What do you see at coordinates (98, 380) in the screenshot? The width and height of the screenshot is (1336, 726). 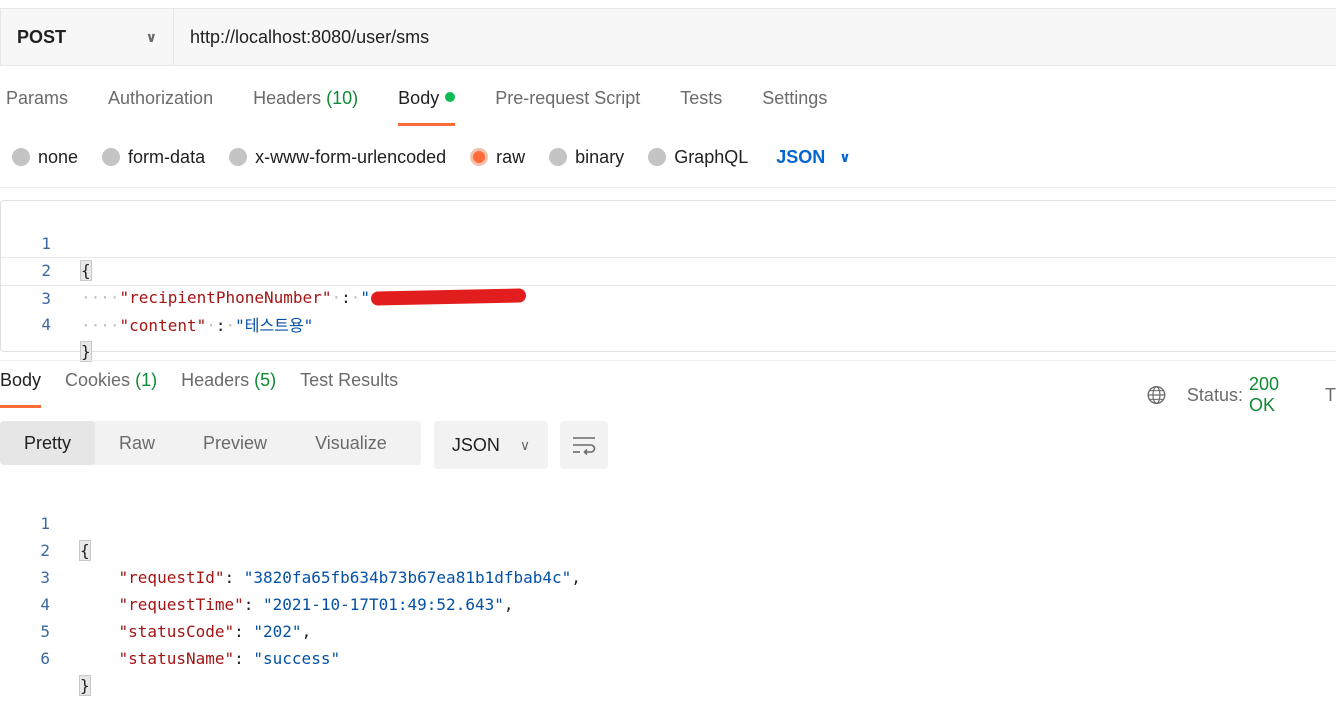 I see `tab-label: Cookies` at bounding box center [98, 380].